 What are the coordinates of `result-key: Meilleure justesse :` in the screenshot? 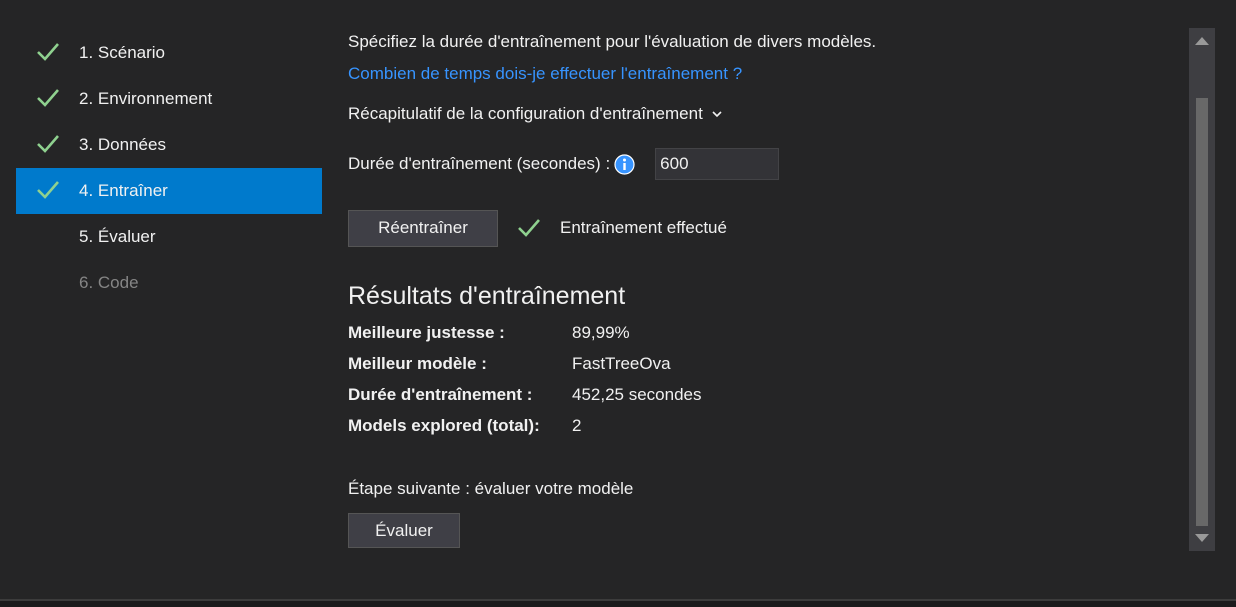 It's located at (426, 332).